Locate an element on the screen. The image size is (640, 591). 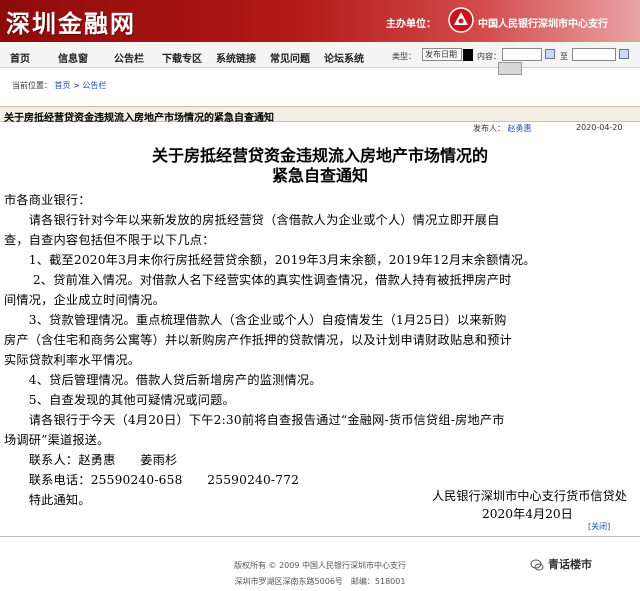
select-arrow-icon is located at coordinates (468, 55).